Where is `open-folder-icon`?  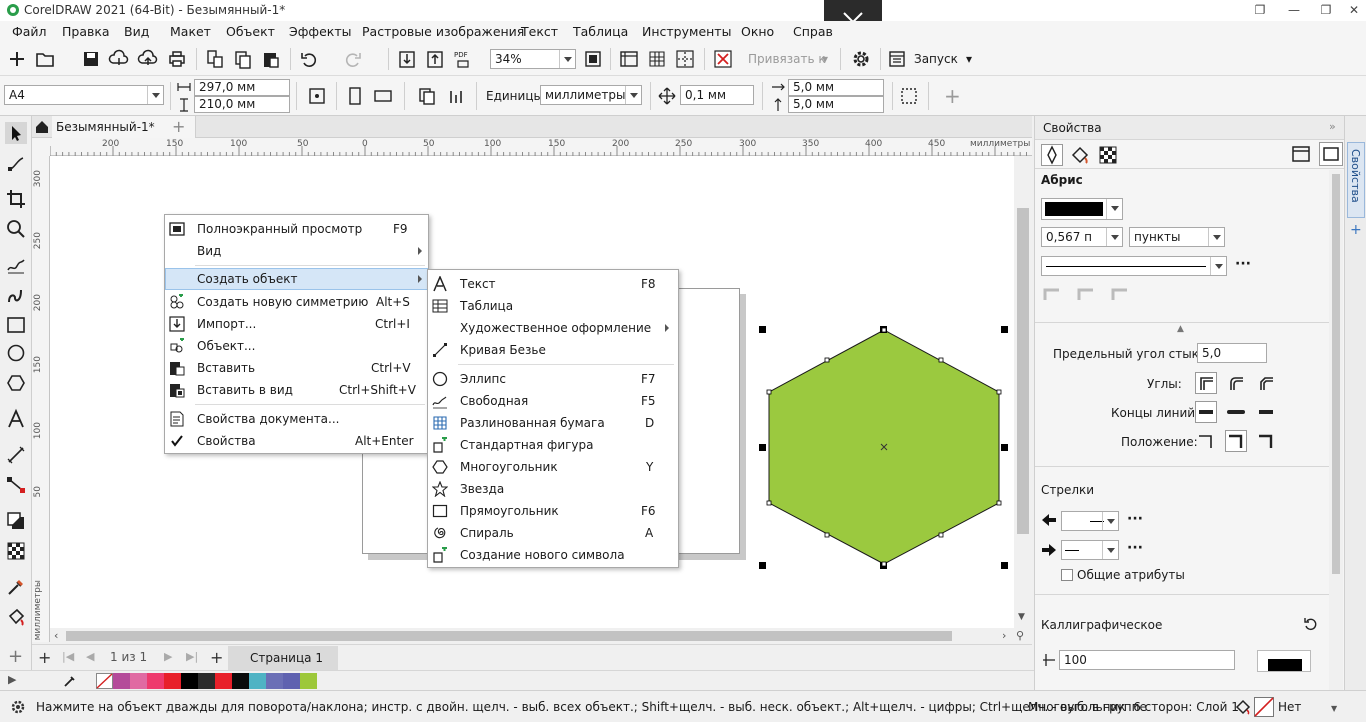
open-folder-icon is located at coordinates (45, 59).